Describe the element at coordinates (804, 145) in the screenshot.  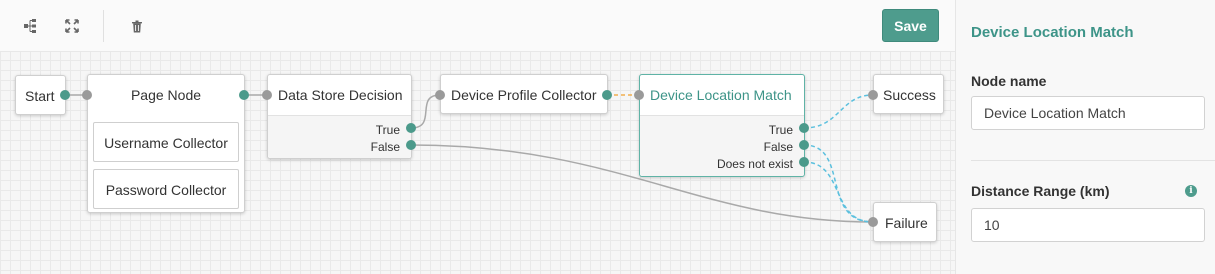
I see `port-location-false` at that location.